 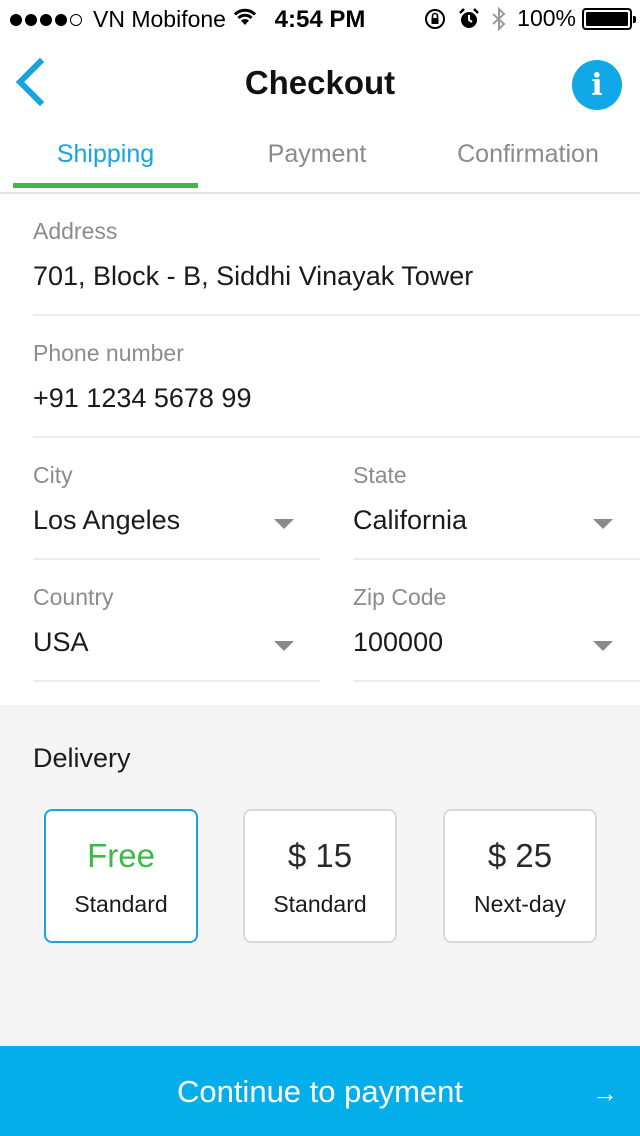 What do you see at coordinates (333, 276) in the screenshot?
I see `address-value: 701, Block - B, Siddhi Vinayak Tower` at bounding box center [333, 276].